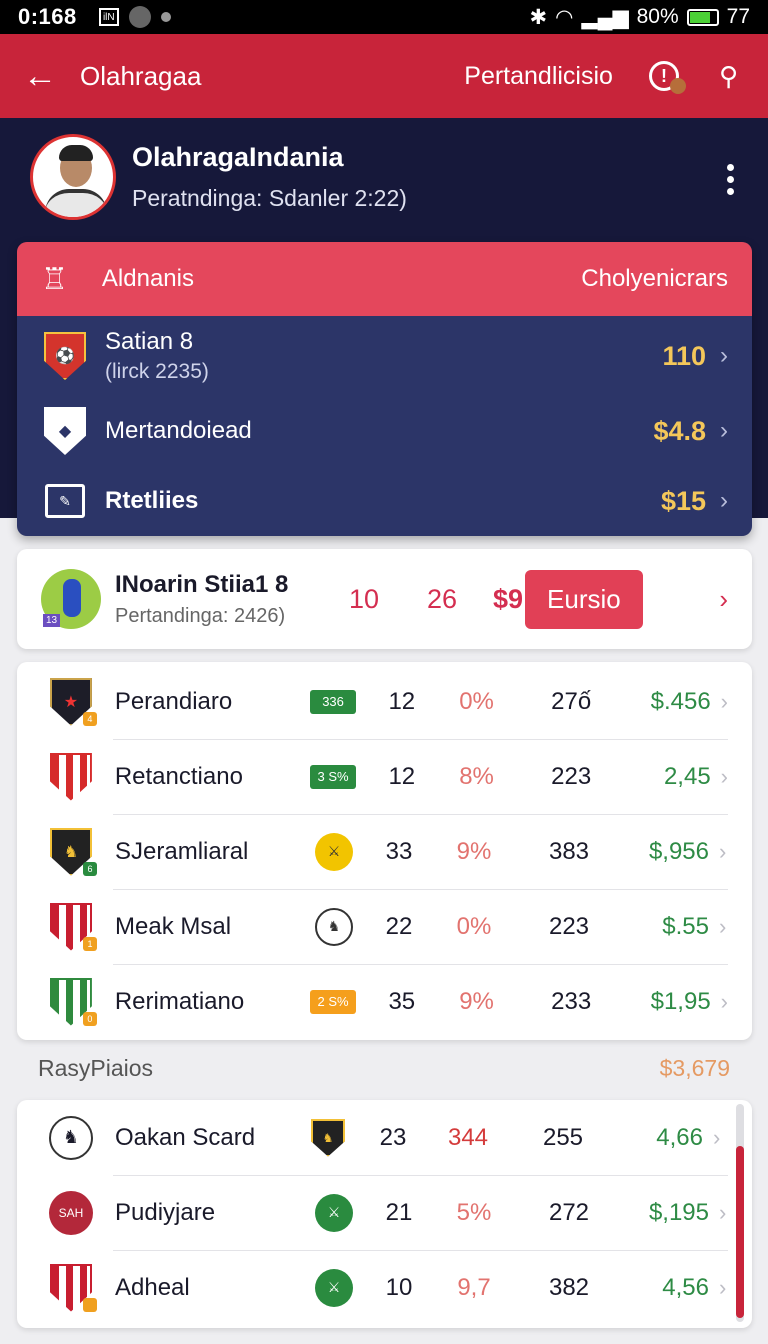 Image resolution: width=768 pixels, height=1344 pixels. Describe the element at coordinates (72, 1001) in the screenshot. I see `team-crest-icon: 0` at that location.